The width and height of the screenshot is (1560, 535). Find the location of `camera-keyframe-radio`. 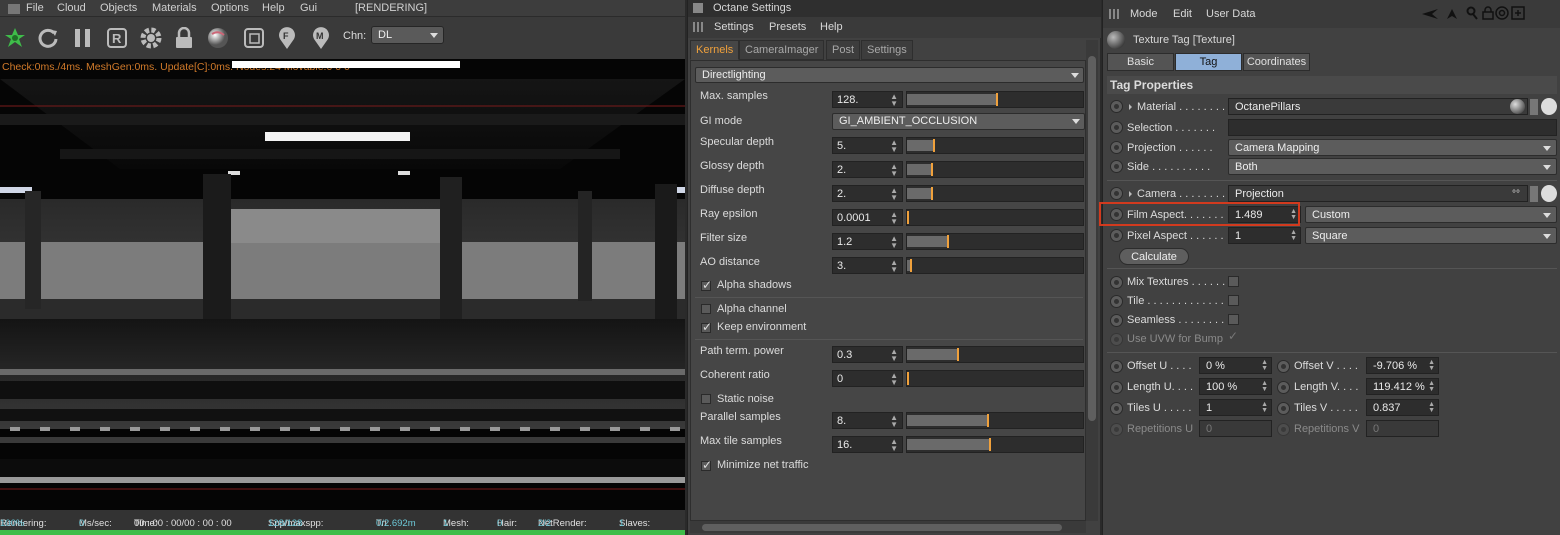

camera-keyframe-radio is located at coordinates (1116, 193).